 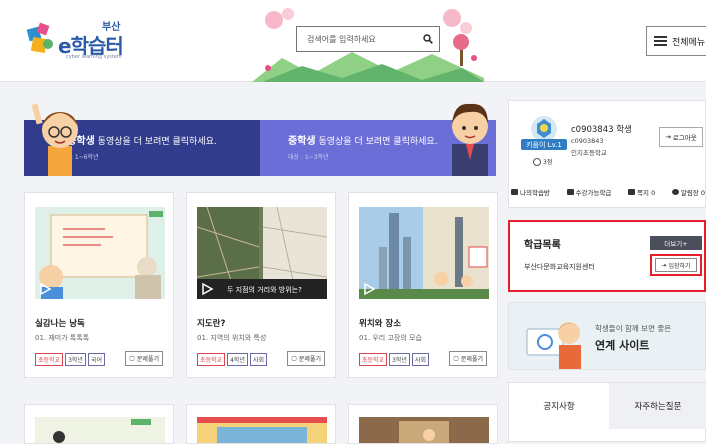 What do you see at coordinates (62, 338) in the screenshot?
I see `video-unit: 01. 재미가 톡톡톡` at bounding box center [62, 338].